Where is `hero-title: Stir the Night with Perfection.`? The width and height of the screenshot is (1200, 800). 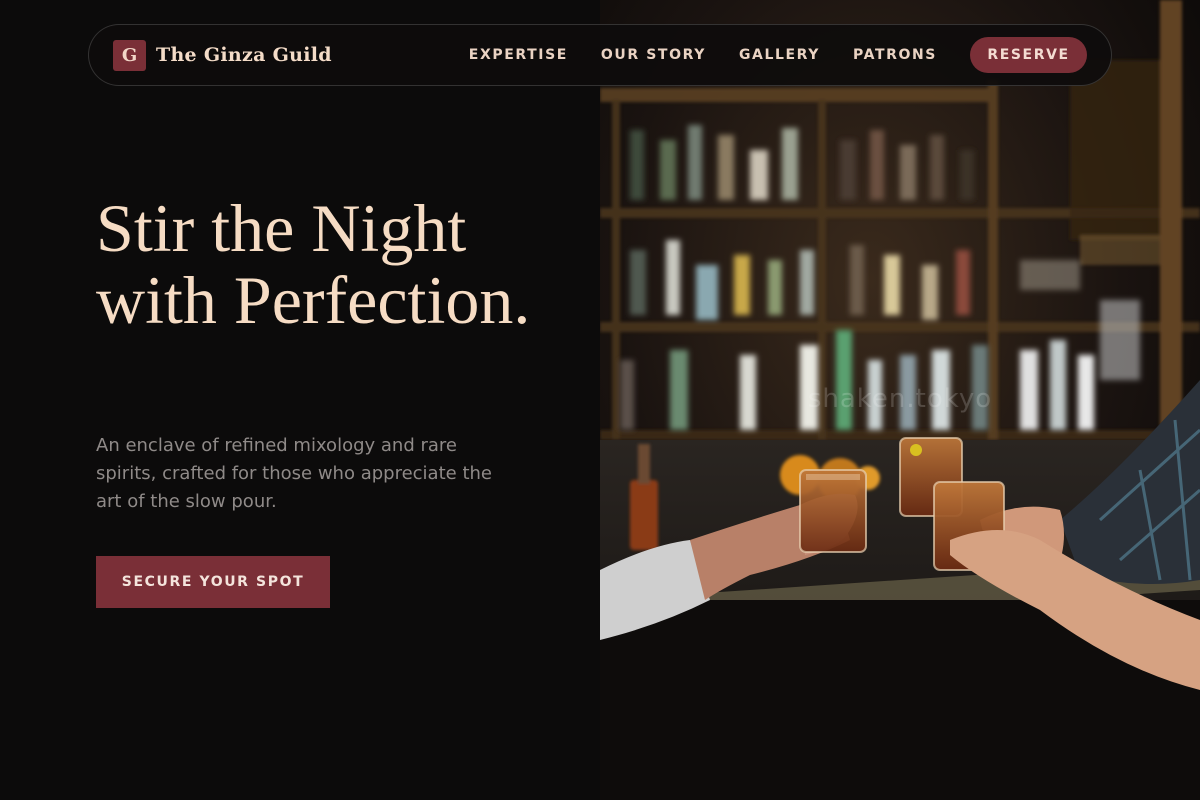 hero-title: Stir the Night with Perfection. is located at coordinates (313, 264).